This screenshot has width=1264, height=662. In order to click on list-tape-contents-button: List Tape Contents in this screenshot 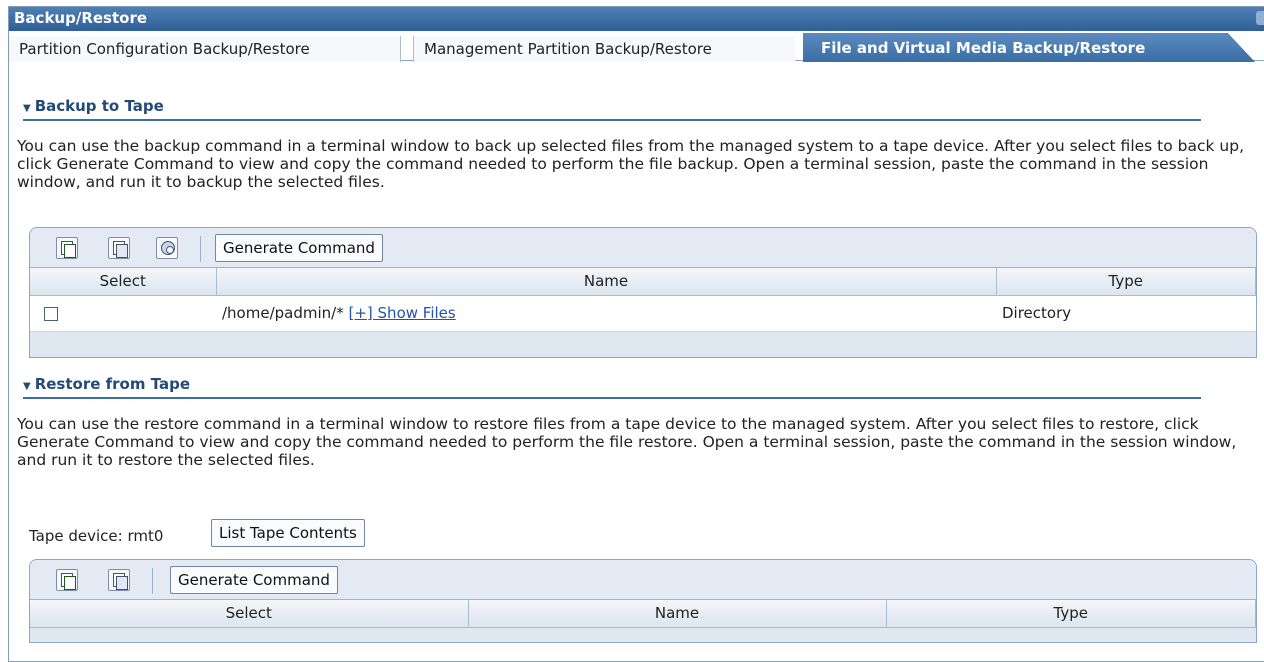, I will do `click(288, 533)`.